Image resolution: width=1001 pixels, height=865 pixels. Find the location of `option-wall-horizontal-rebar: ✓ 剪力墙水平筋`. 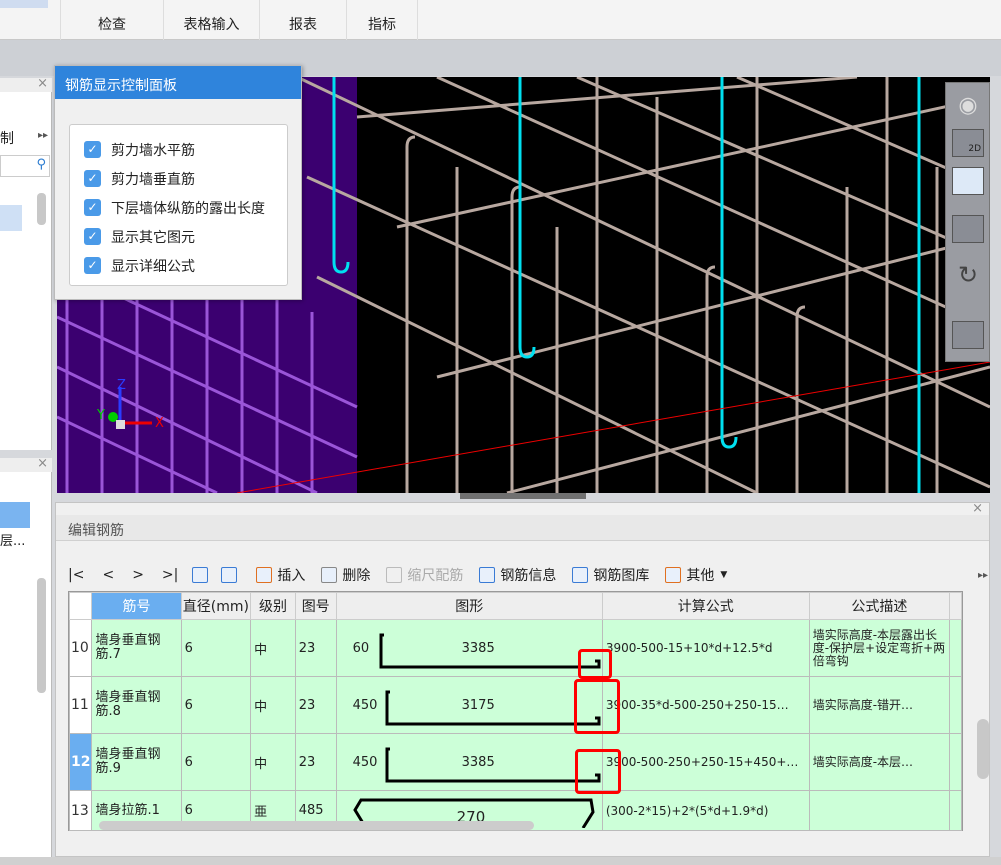

option-wall-horizontal-rebar: ✓ 剪力墙水平筋 is located at coordinates (178, 149).